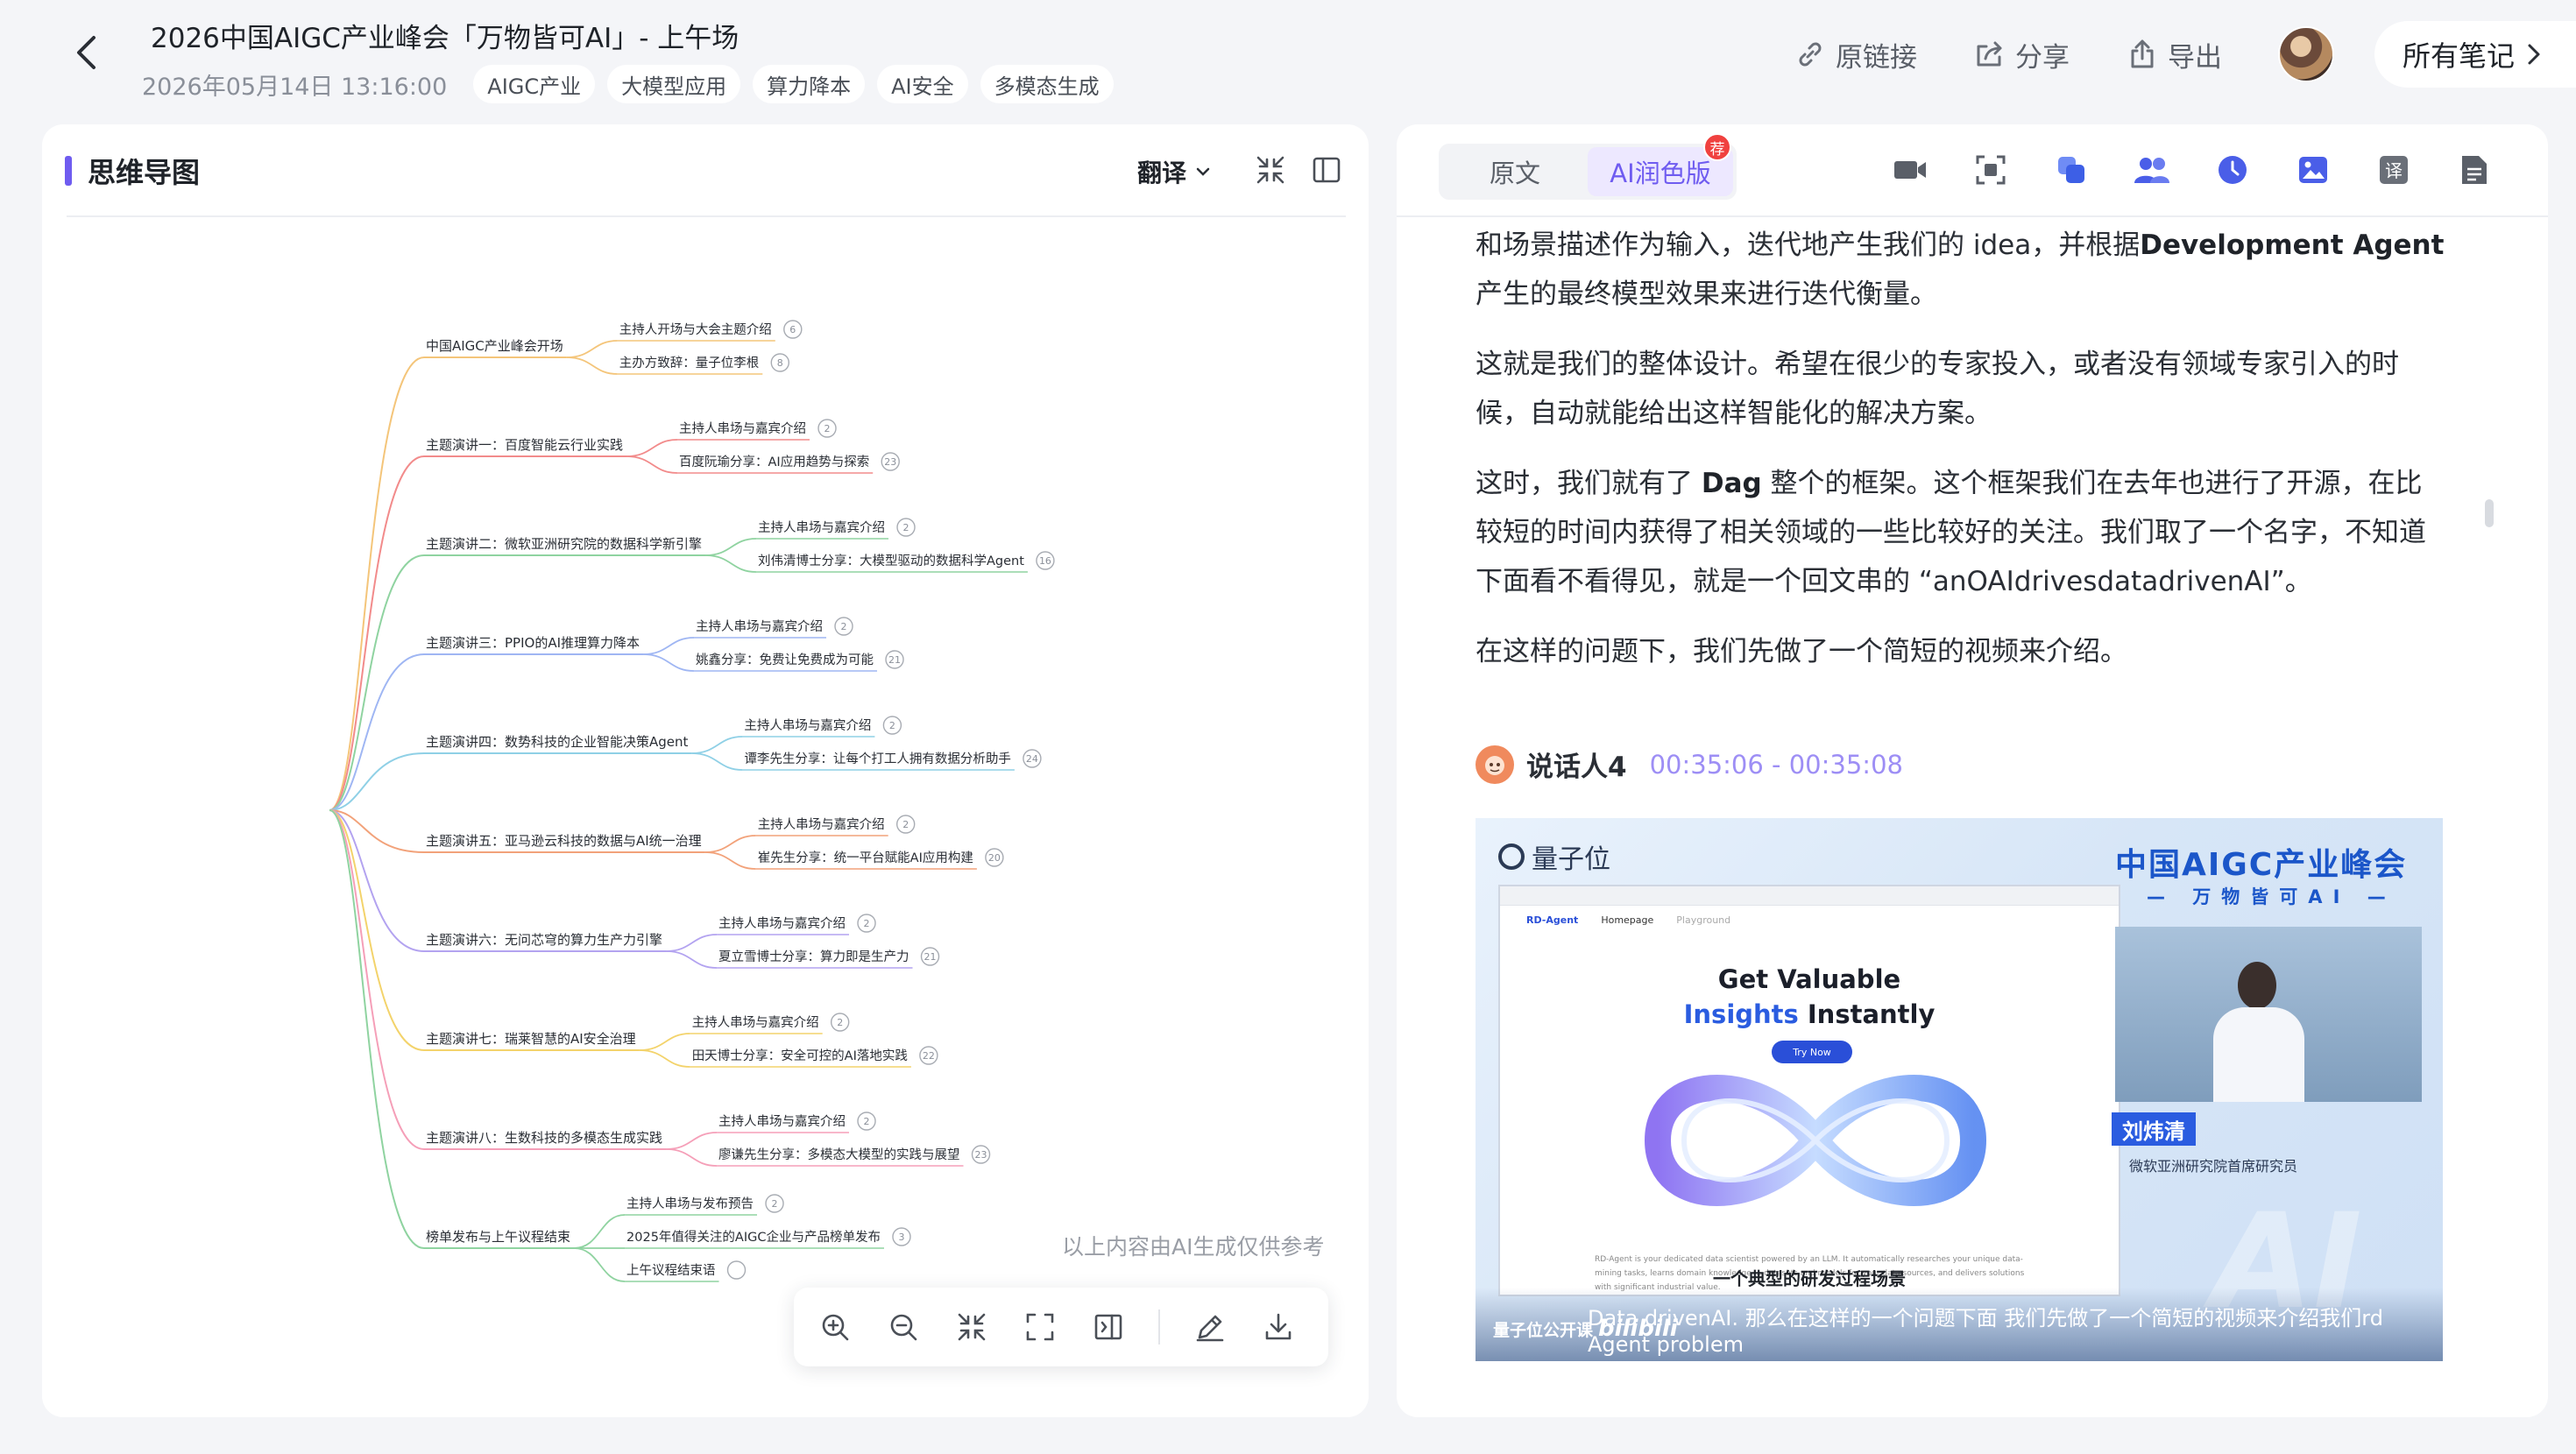  I want to click on speaker-name-tag: 刘炜清, so click(2154, 1129).